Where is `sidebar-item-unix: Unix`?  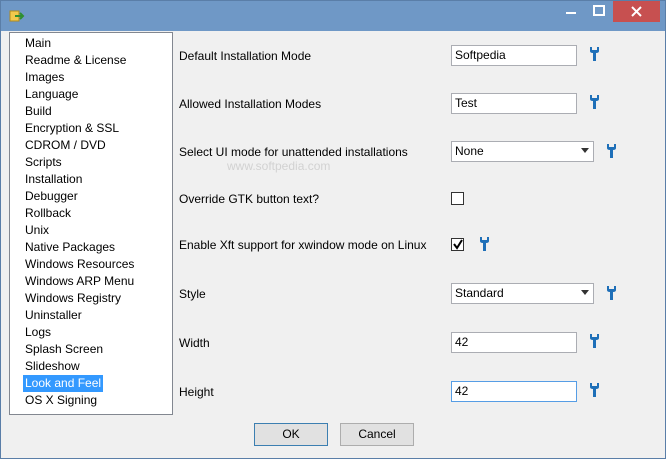
sidebar-item-unix: Unix is located at coordinates (37, 230).